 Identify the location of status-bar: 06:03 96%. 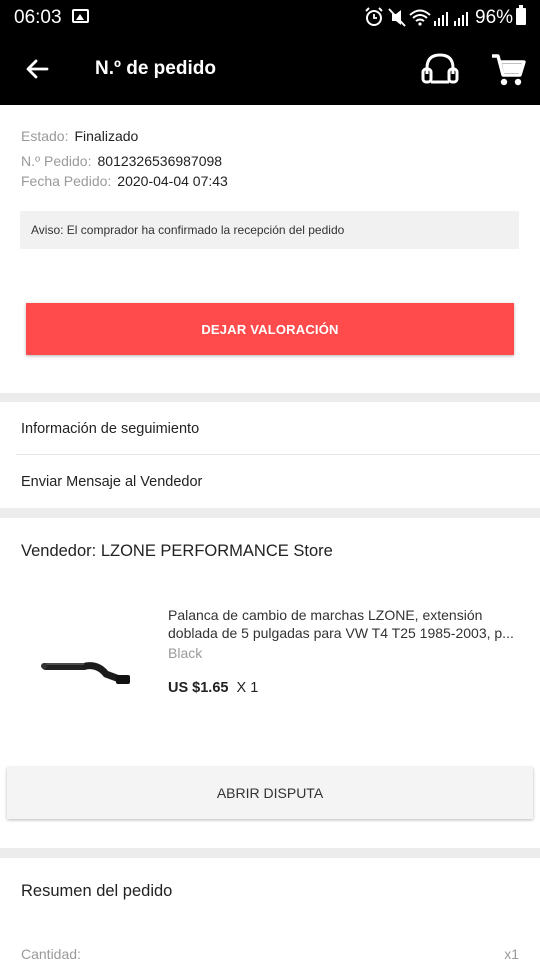
(270, 17).